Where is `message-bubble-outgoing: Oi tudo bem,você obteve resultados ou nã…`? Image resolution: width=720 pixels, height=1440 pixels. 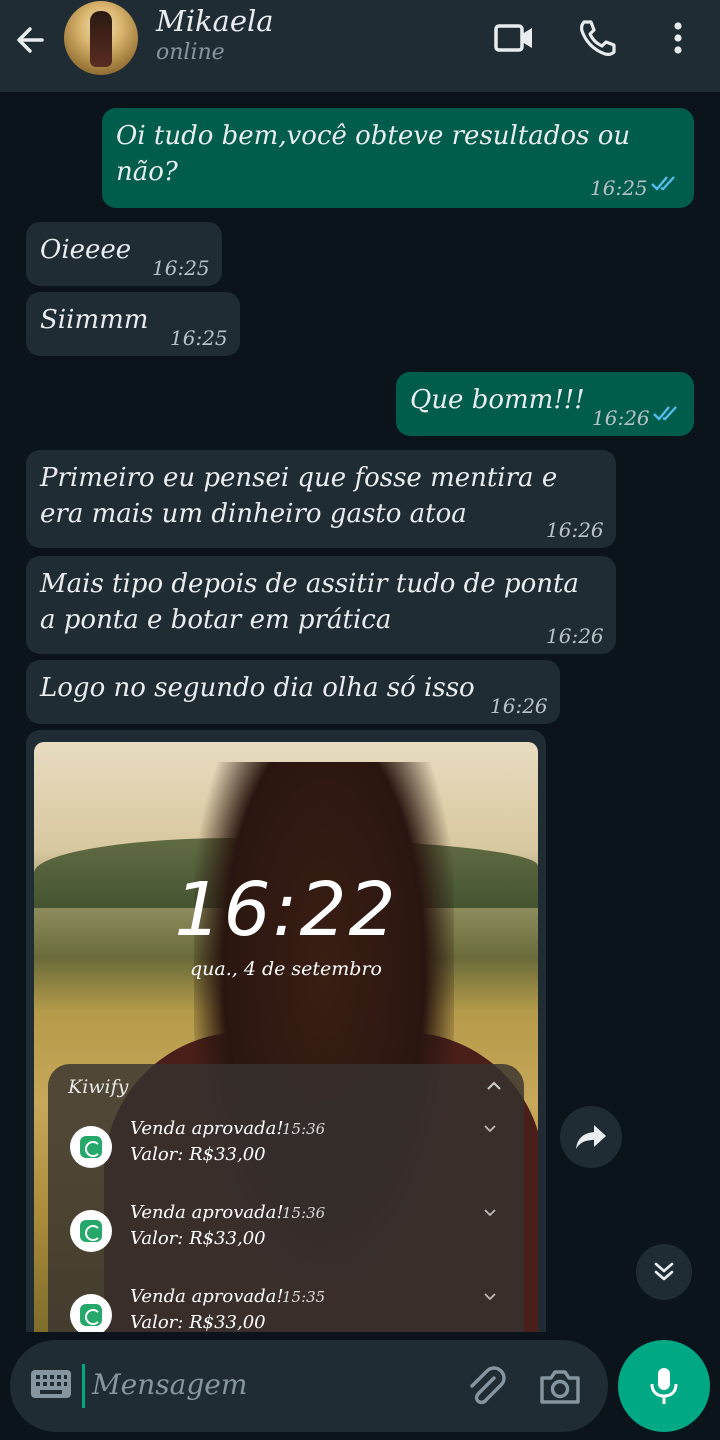
message-bubble-outgoing: Oi tudo bem,você obteve resultados ou nã… is located at coordinates (398, 158).